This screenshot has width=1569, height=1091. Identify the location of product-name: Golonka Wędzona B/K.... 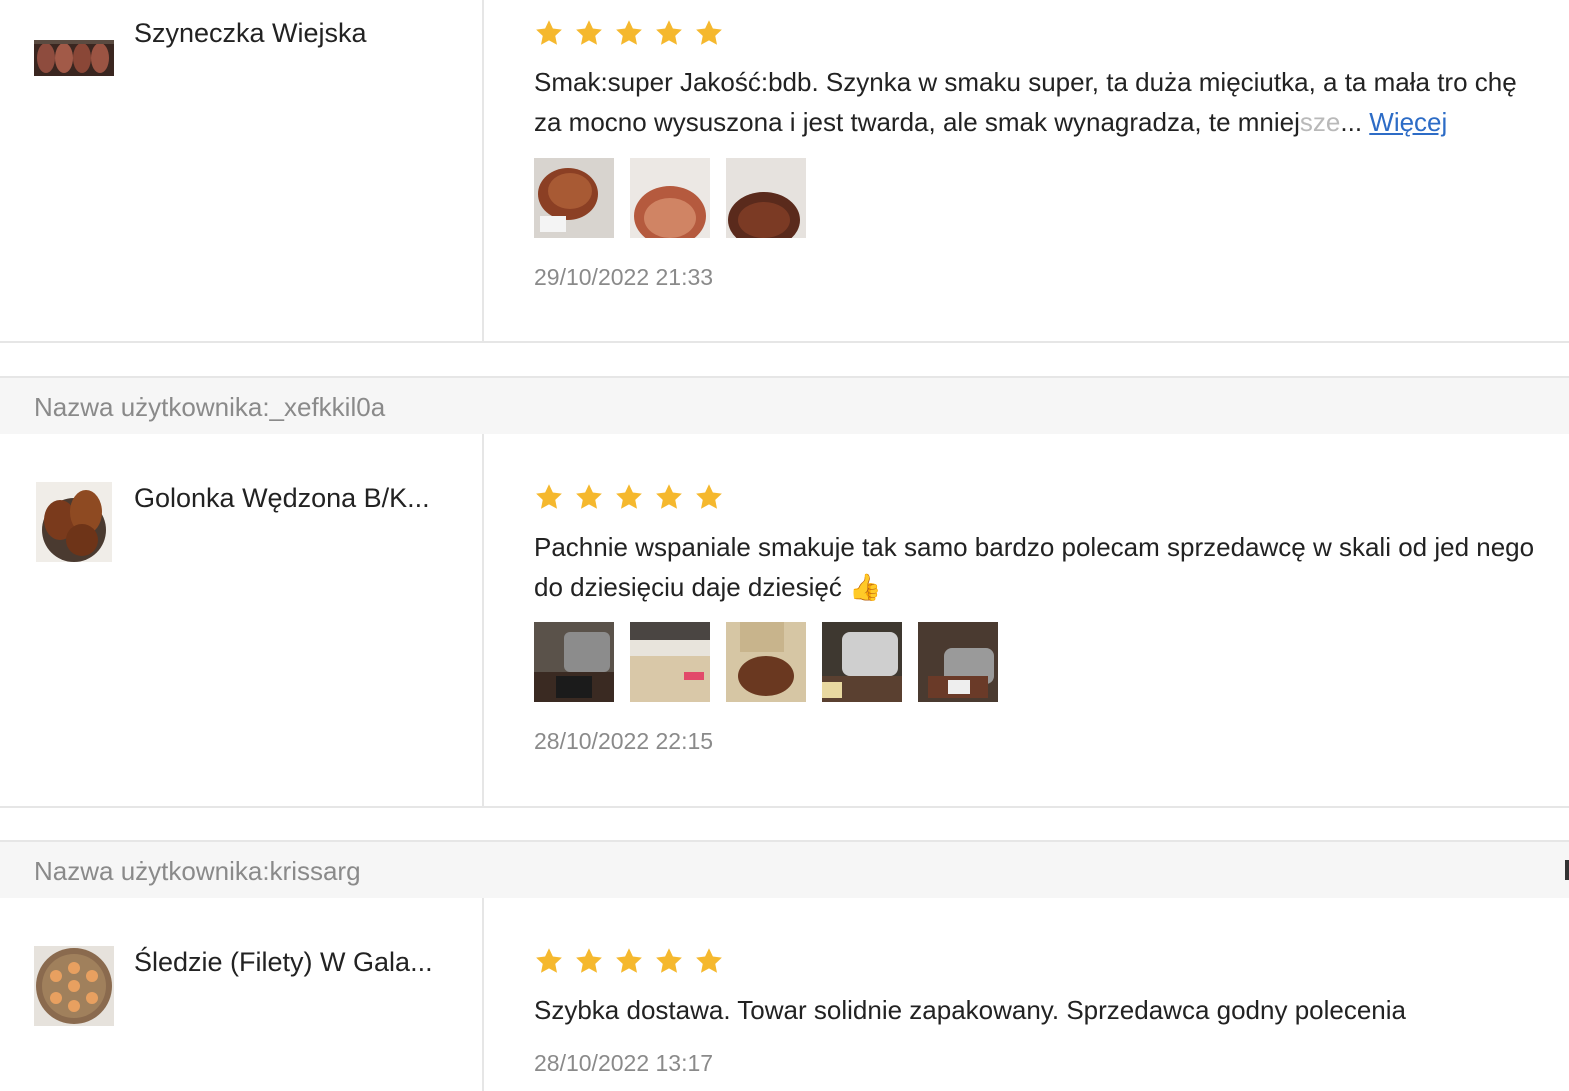
(282, 498).